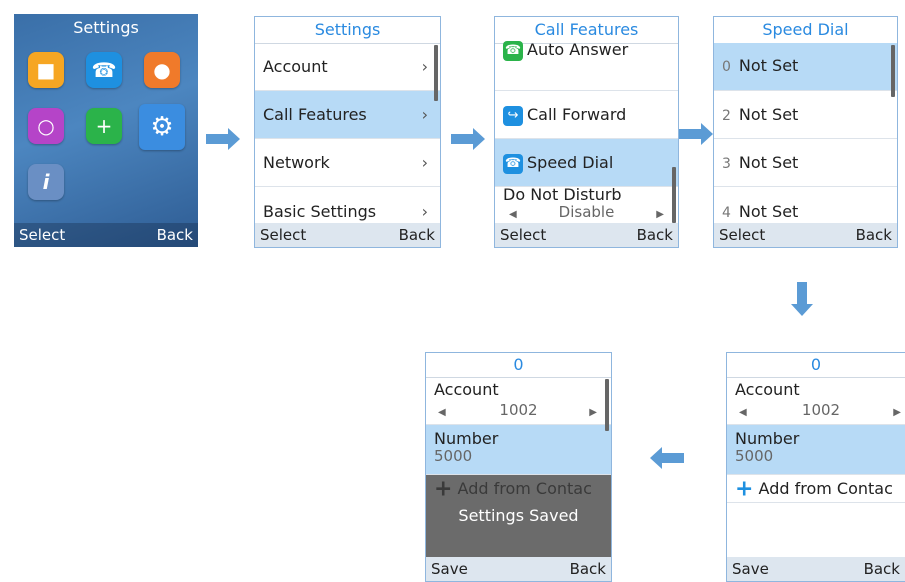  What do you see at coordinates (46, 182) in the screenshot?
I see `info-icon: i` at bounding box center [46, 182].